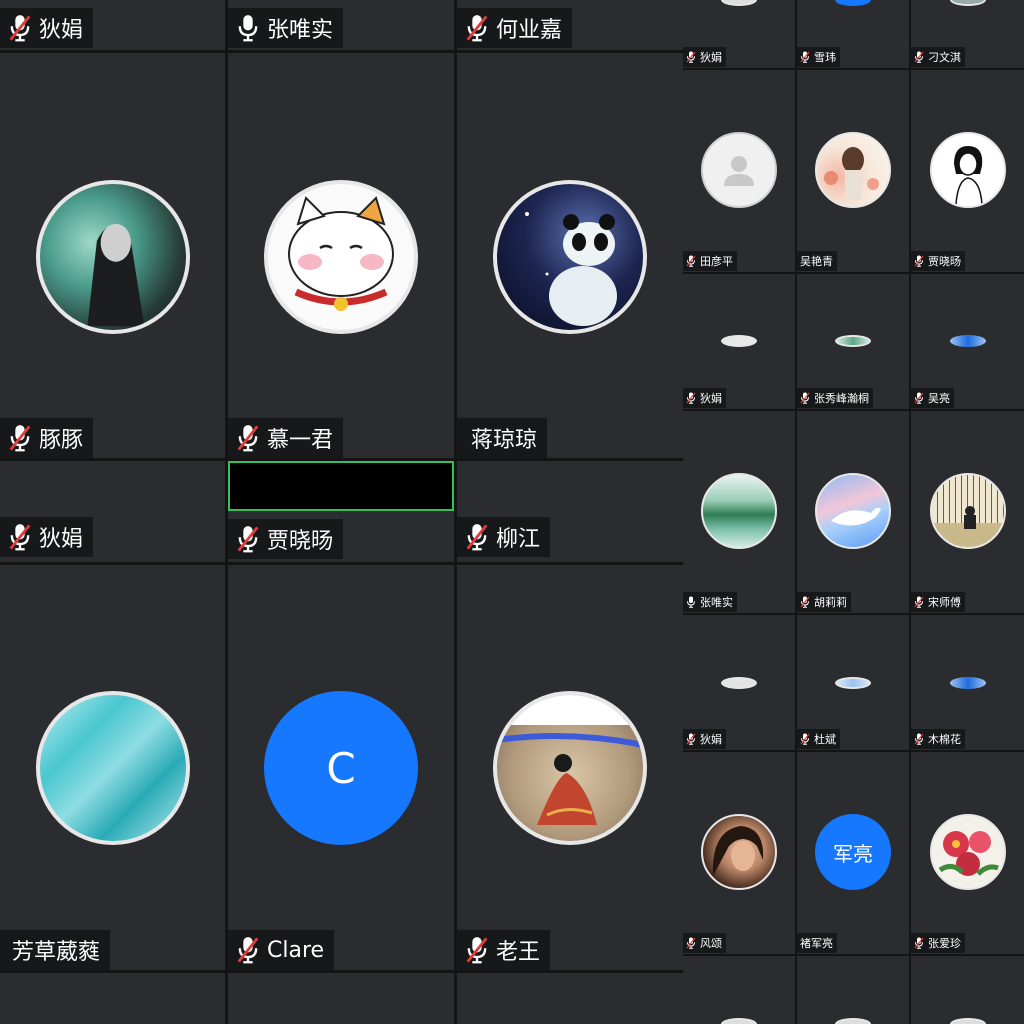  I want to click on participant-tile-13: 雪玮, so click(853, 34).